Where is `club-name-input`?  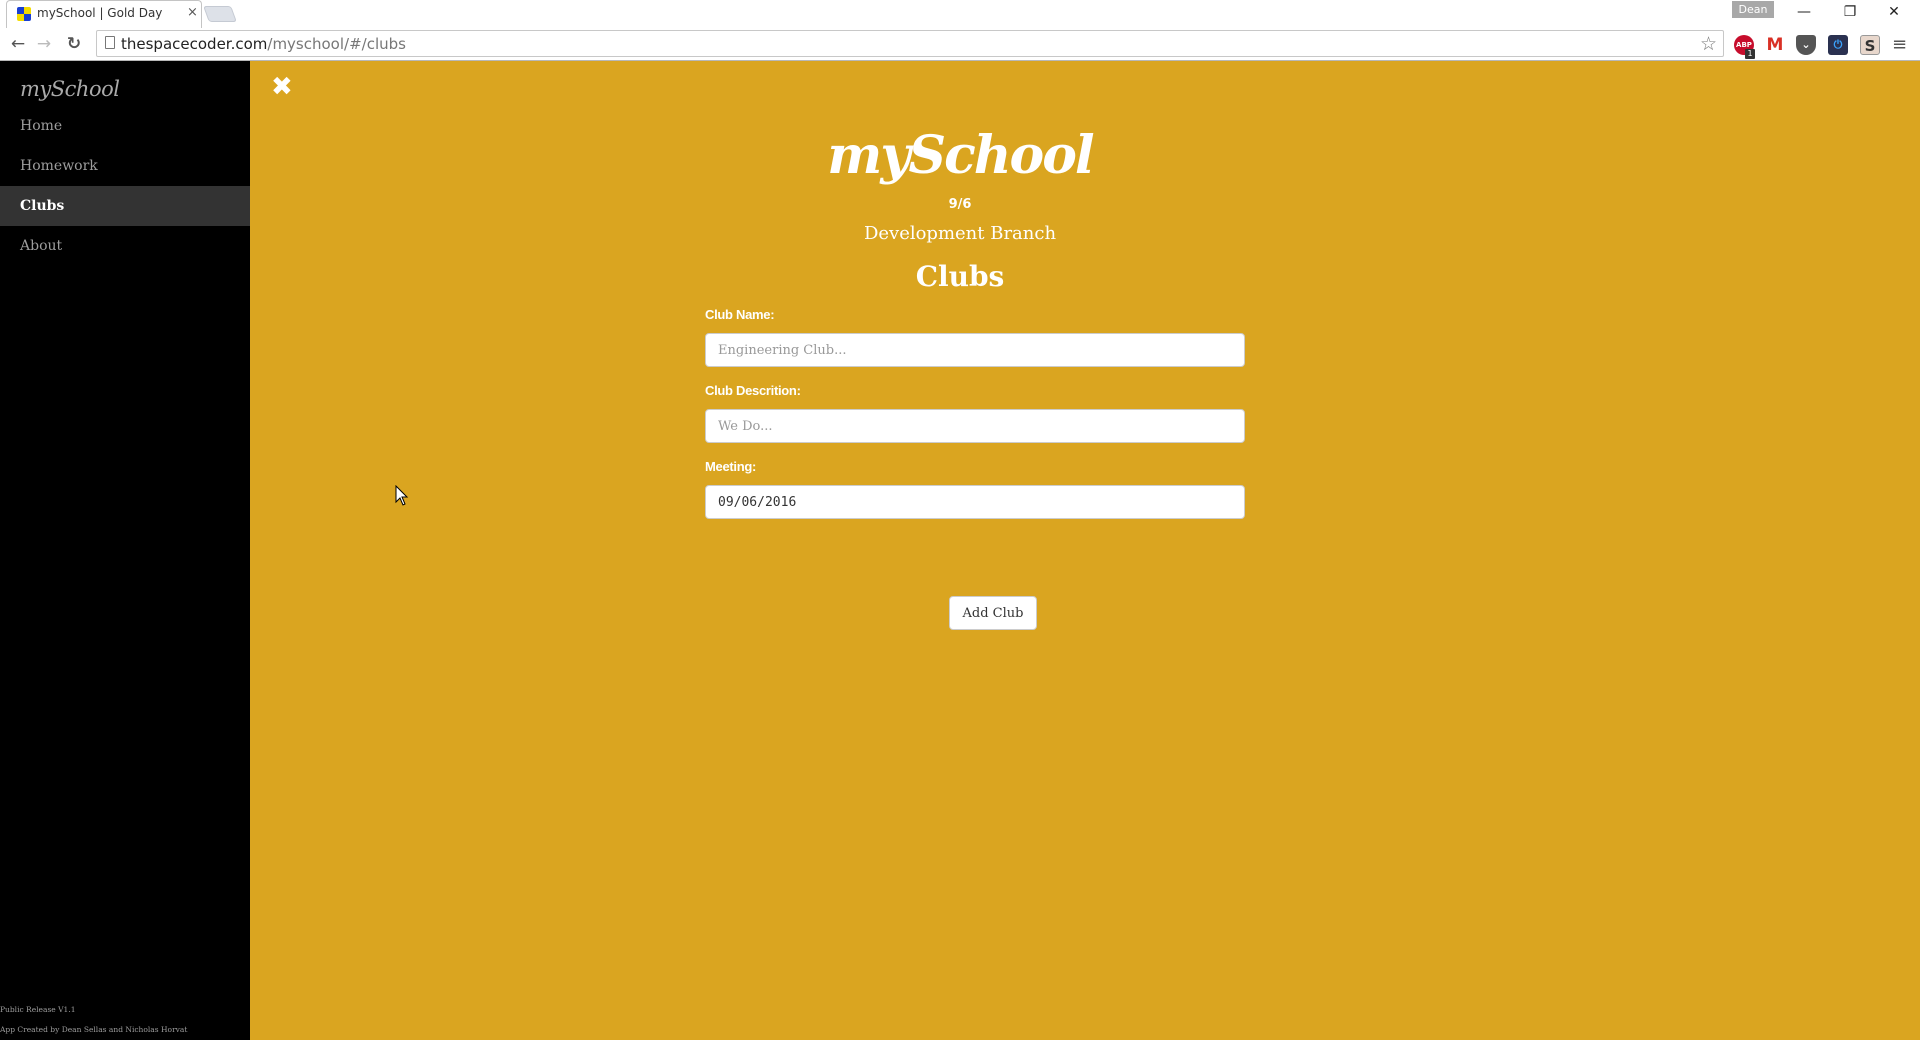
club-name-input is located at coordinates (975, 350).